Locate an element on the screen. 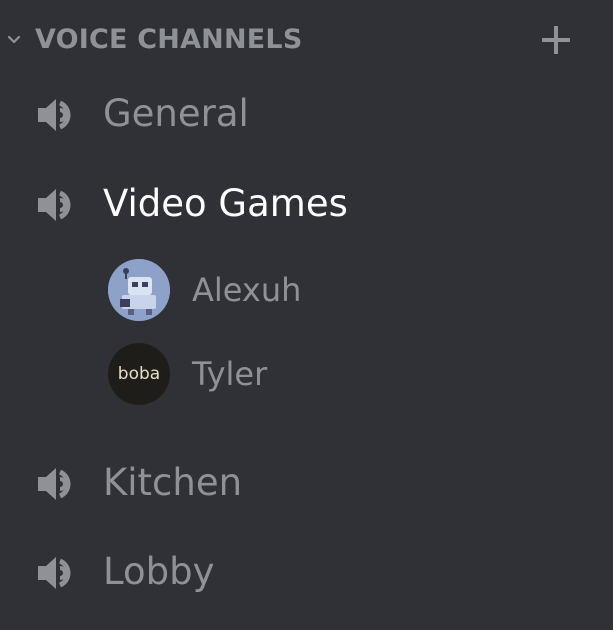  channel-label: Kitchen is located at coordinates (173, 482).